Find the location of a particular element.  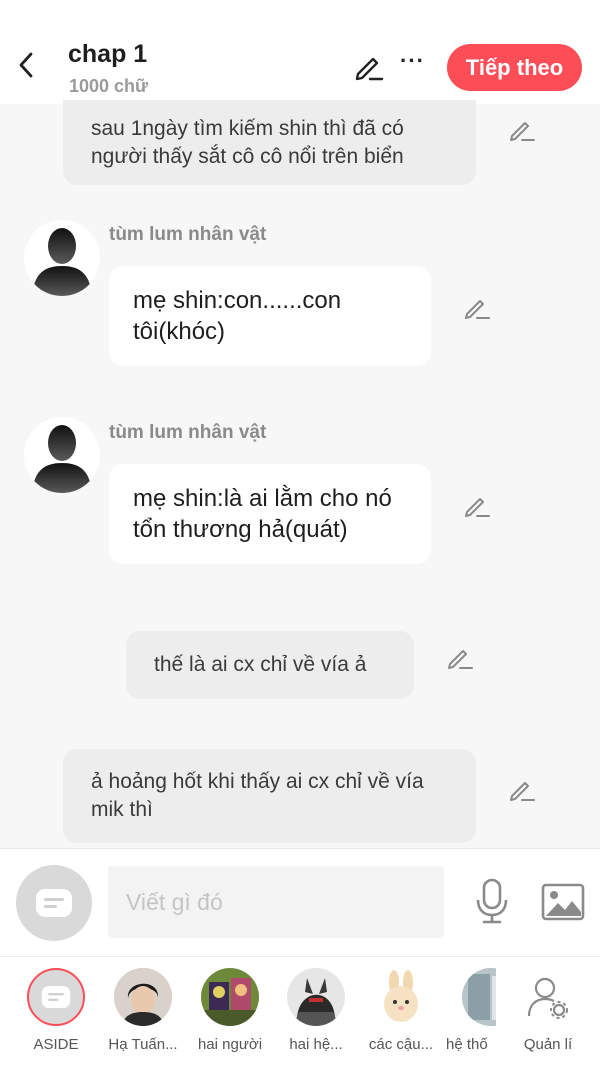

character-message: mẹ shin:con......con tôi(khóc) is located at coordinates (270, 316).